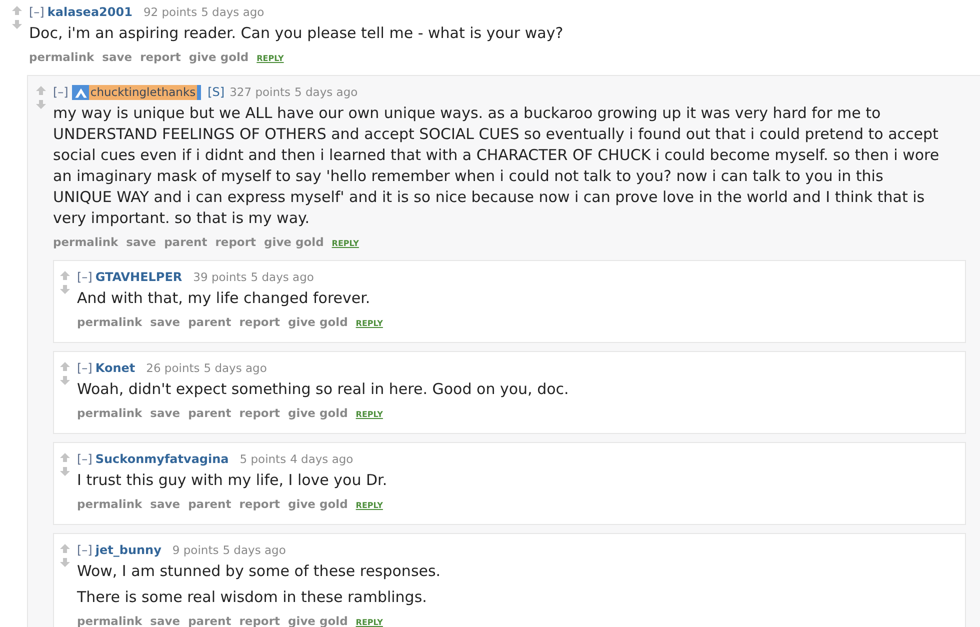 This screenshot has height=627, width=980. I want to click on comment-text: There is some real wisdom in these ramblings., so click(252, 597).